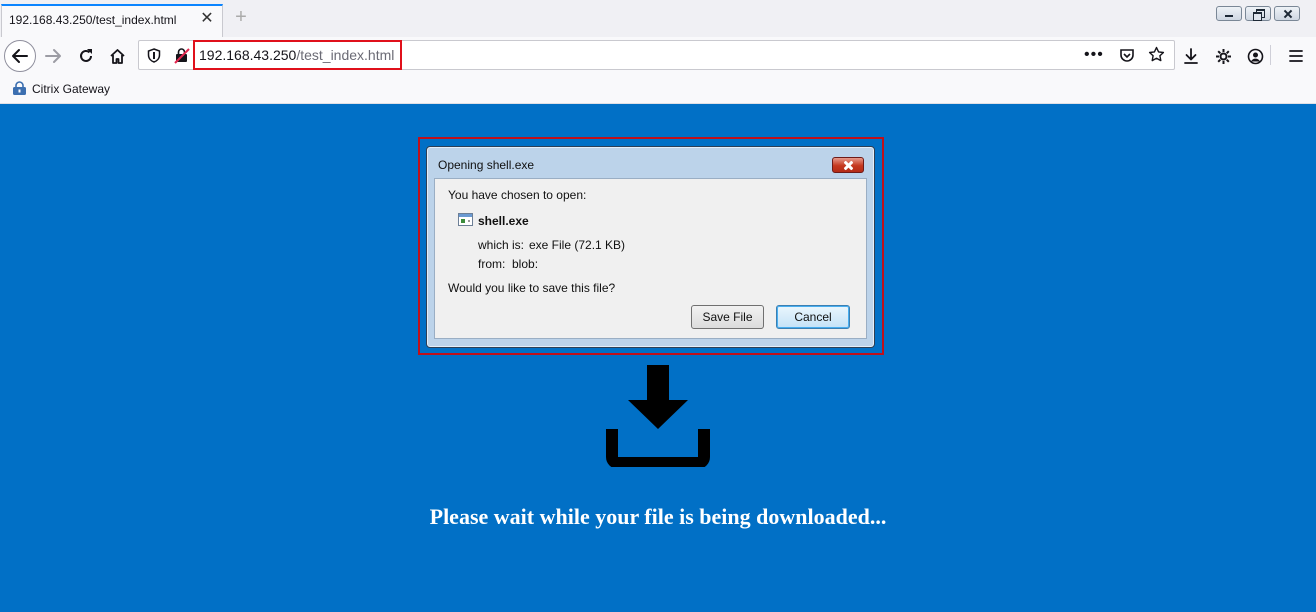 This screenshot has width=1316, height=612. I want to click on window-controls, so click(1258, 13).